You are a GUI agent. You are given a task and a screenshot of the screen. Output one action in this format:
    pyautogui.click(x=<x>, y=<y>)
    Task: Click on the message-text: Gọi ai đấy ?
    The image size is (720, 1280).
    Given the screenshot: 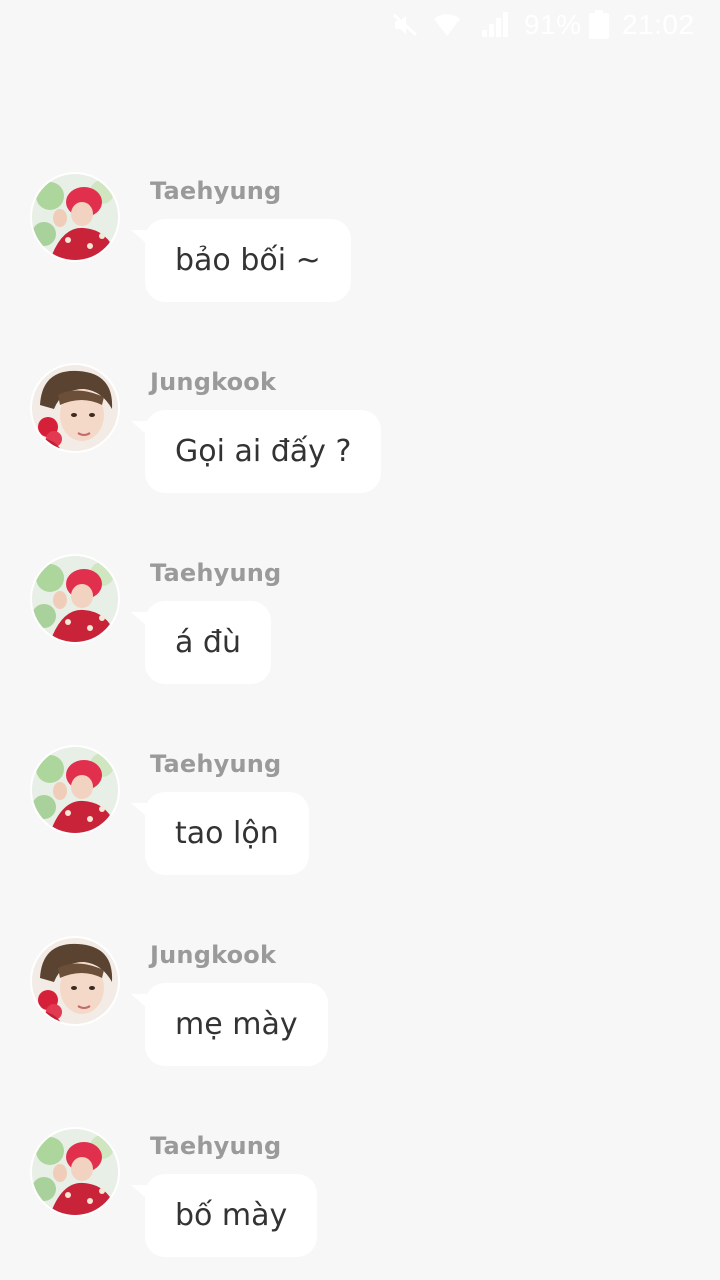 What is the action you would take?
    pyautogui.click(x=263, y=451)
    